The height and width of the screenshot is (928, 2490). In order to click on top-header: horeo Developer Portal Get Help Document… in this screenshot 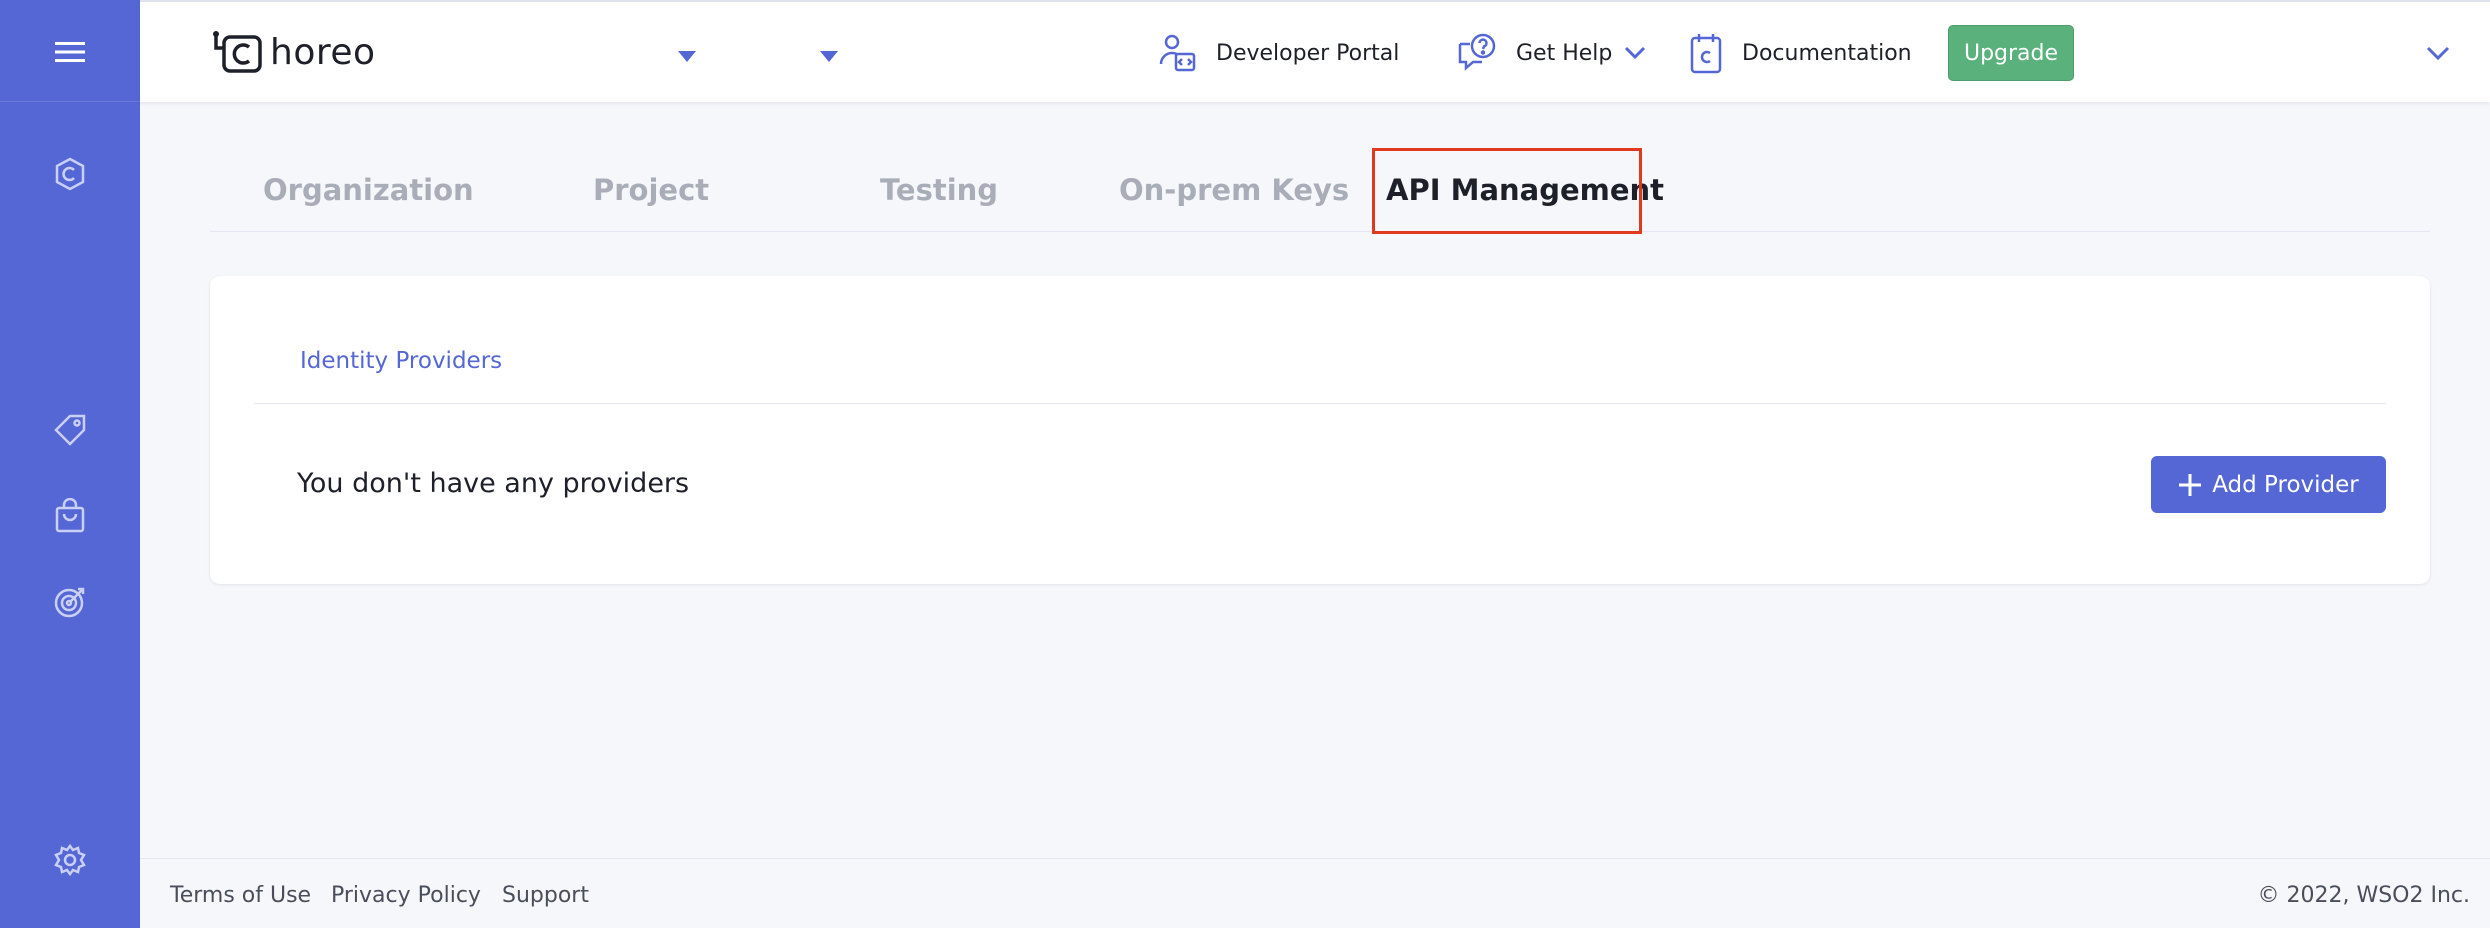, I will do `click(1315, 51)`.